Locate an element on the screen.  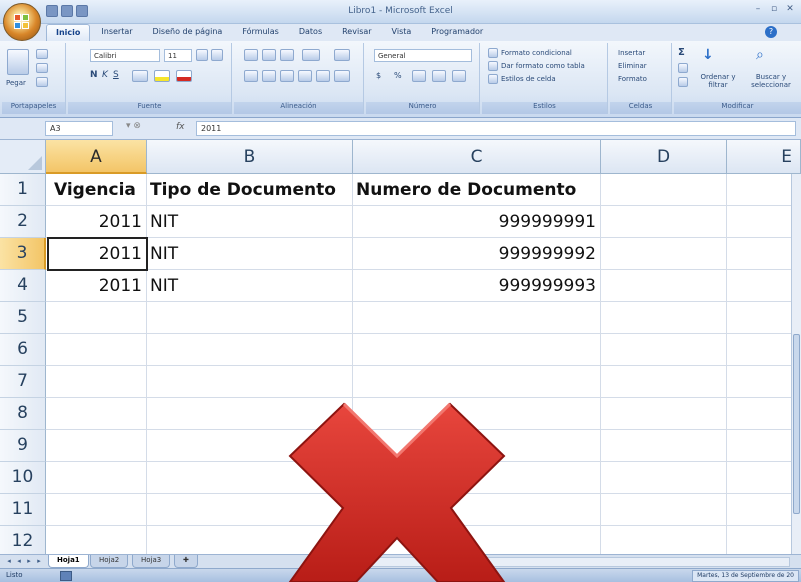
minimize-icon: – is located at coordinates (758, 10).